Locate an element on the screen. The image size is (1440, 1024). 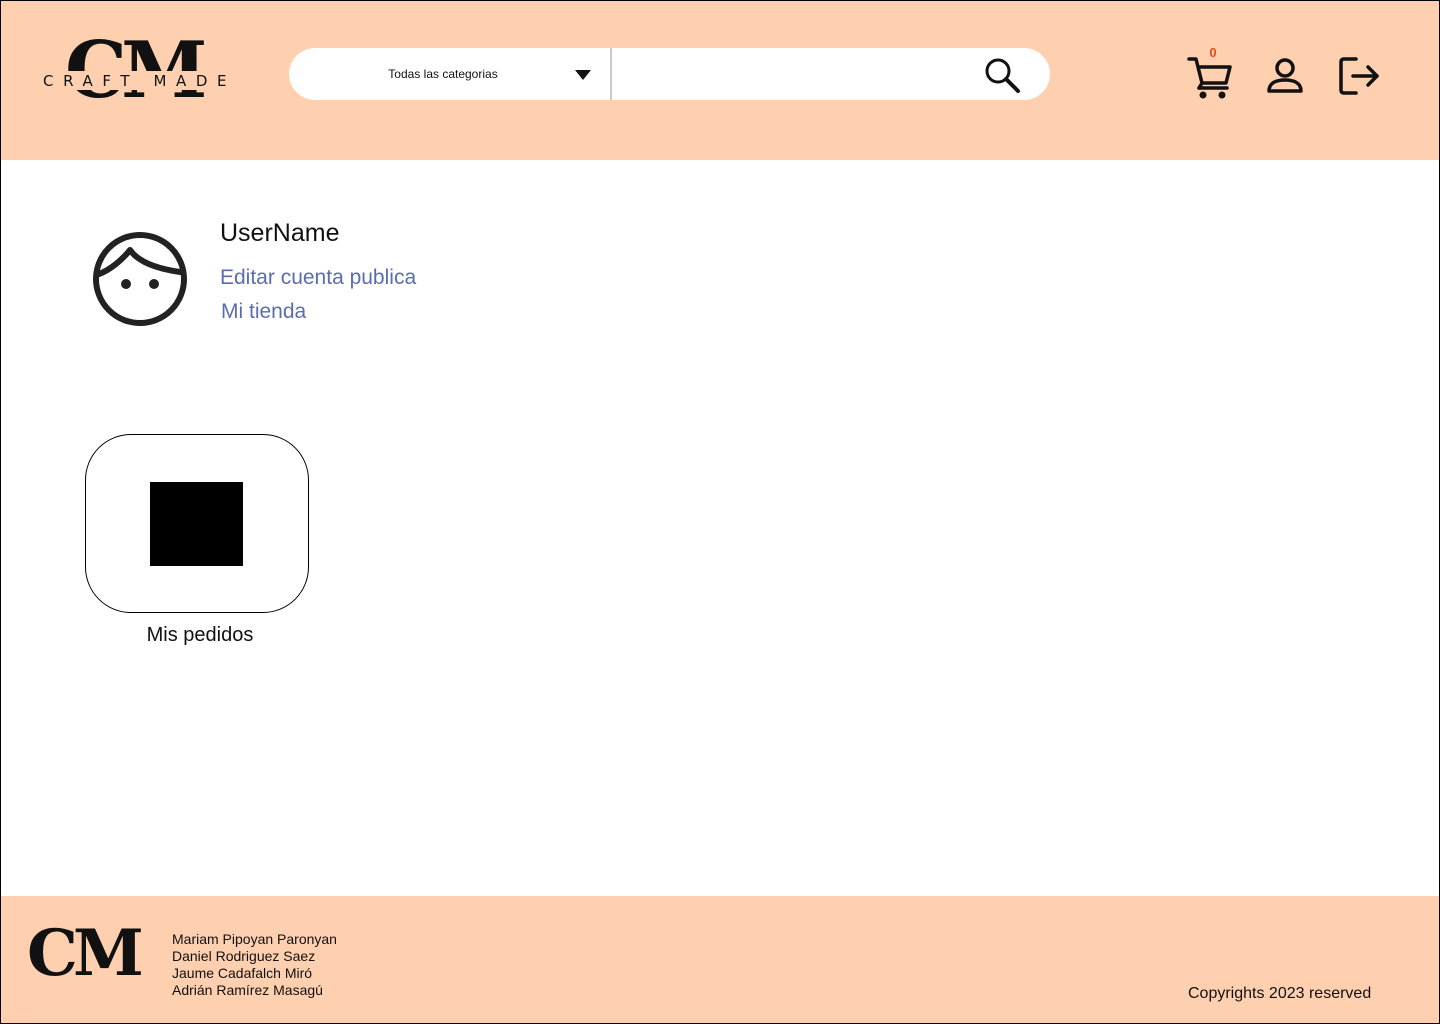
my-orders-label: Mis pedidos is located at coordinates (200, 635).